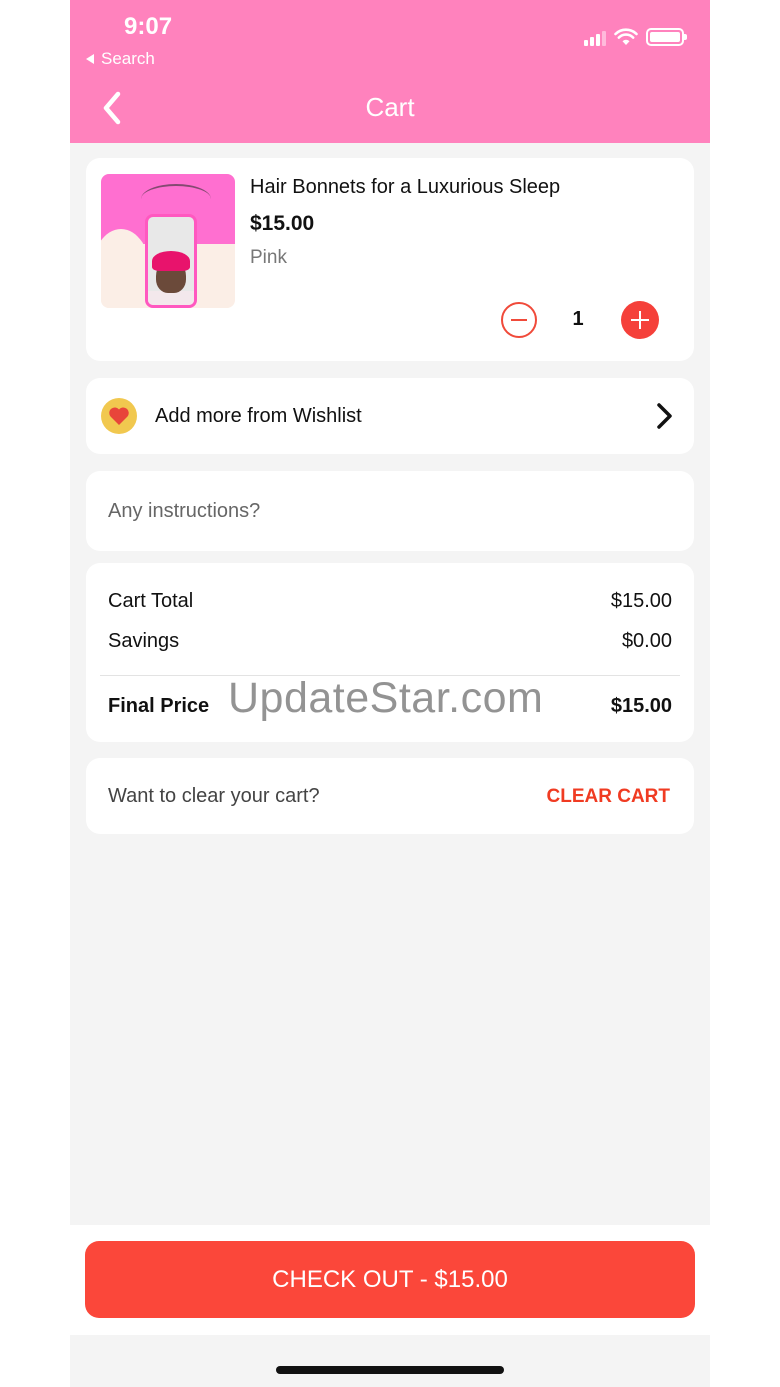 Image resolution: width=780 pixels, height=1387 pixels. I want to click on clear-cart-button: CLEAR CART, so click(609, 797).